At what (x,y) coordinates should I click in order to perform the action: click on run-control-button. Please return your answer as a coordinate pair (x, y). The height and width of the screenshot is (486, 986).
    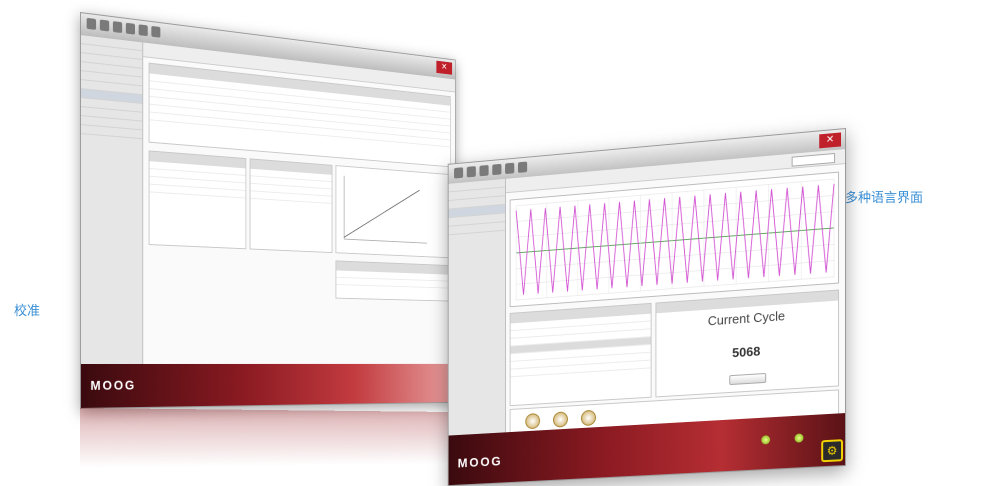
    Looking at the image, I should click on (533, 421).